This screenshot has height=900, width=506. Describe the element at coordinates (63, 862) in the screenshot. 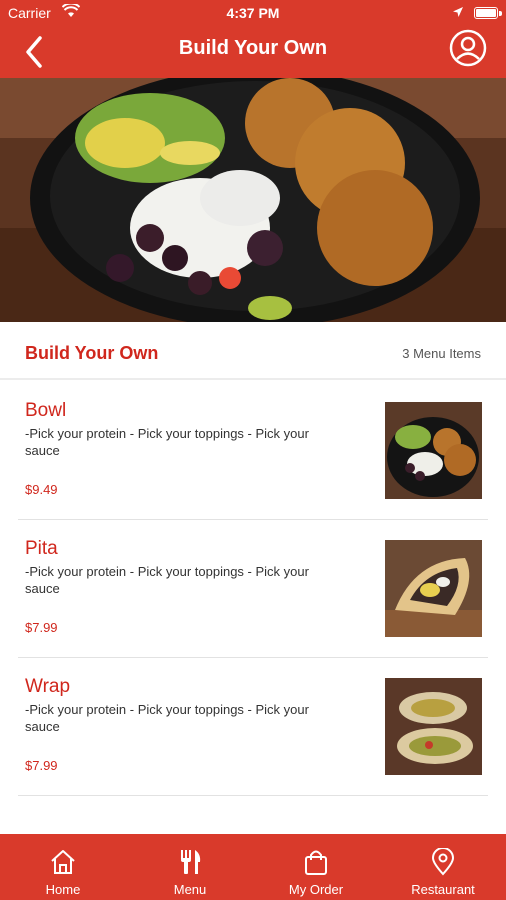

I see `home-icon` at that location.